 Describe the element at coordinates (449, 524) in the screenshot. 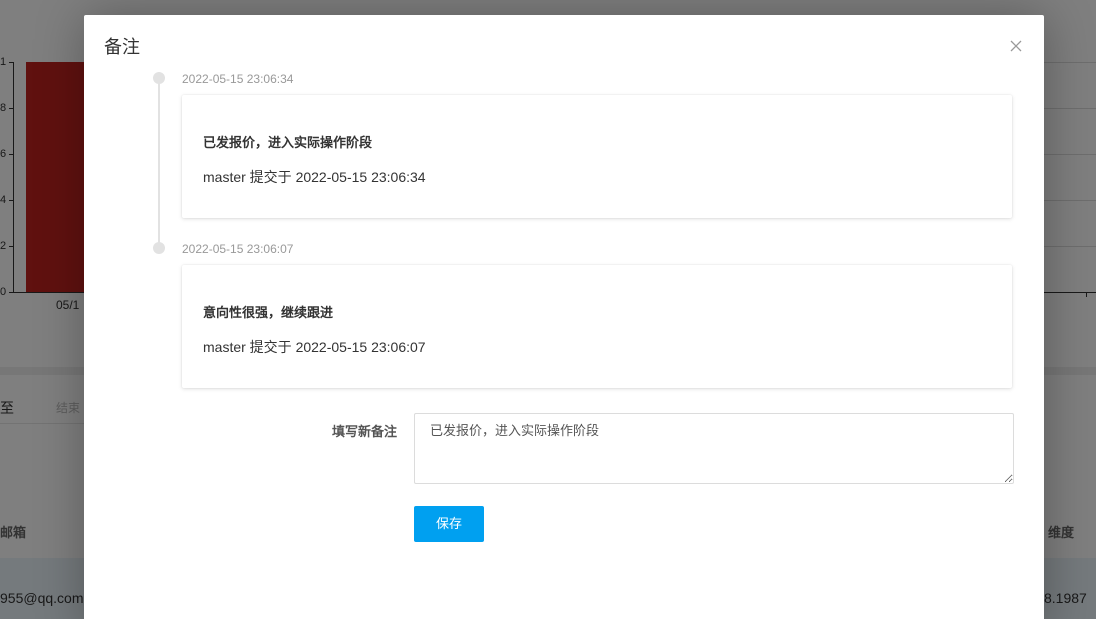

I see `save-button: 保存` at that location.